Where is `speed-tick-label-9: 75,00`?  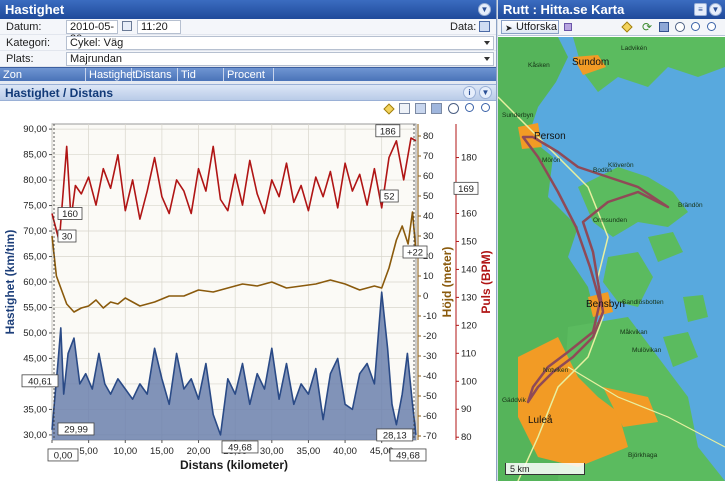
speed-tick-label-9: 75,00 is located at coordinates (35, 206).